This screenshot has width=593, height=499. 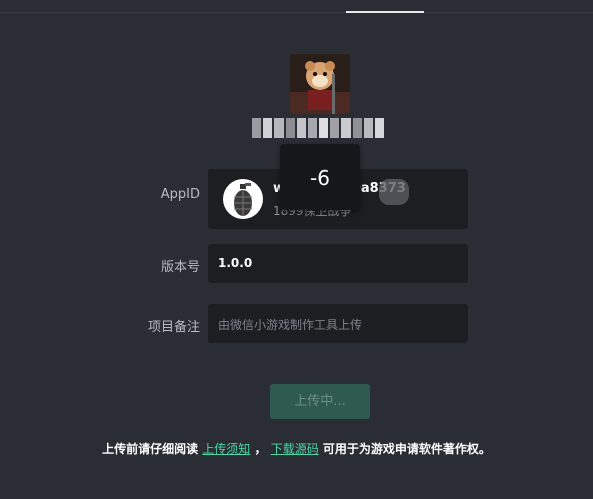 I want to click on game-avatar, so click(x=320, y=84).